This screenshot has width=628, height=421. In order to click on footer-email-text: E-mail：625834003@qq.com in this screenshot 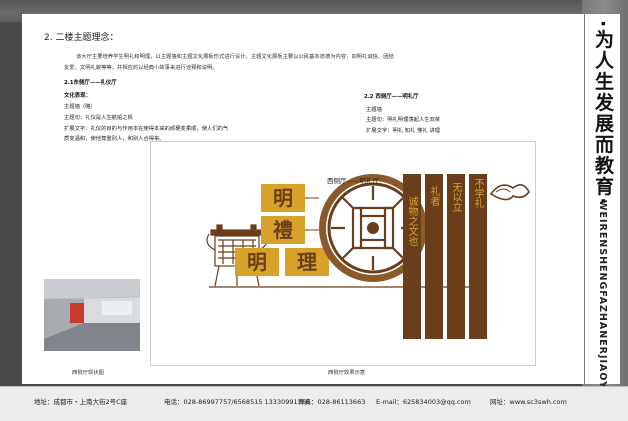, I will do `click(423, 402)`.